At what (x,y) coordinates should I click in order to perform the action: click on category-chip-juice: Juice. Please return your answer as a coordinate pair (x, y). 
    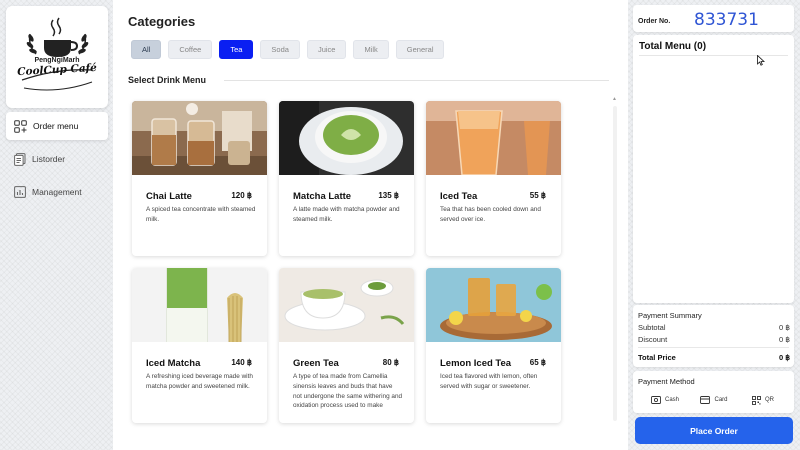
    Looking at the image, I should click on (326, 49).